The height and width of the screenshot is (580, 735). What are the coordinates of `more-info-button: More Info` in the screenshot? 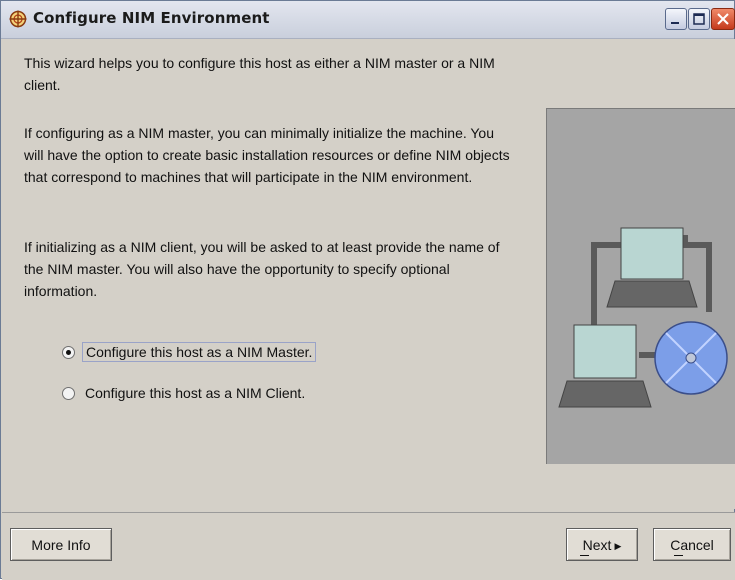 It's located at (61, 544).